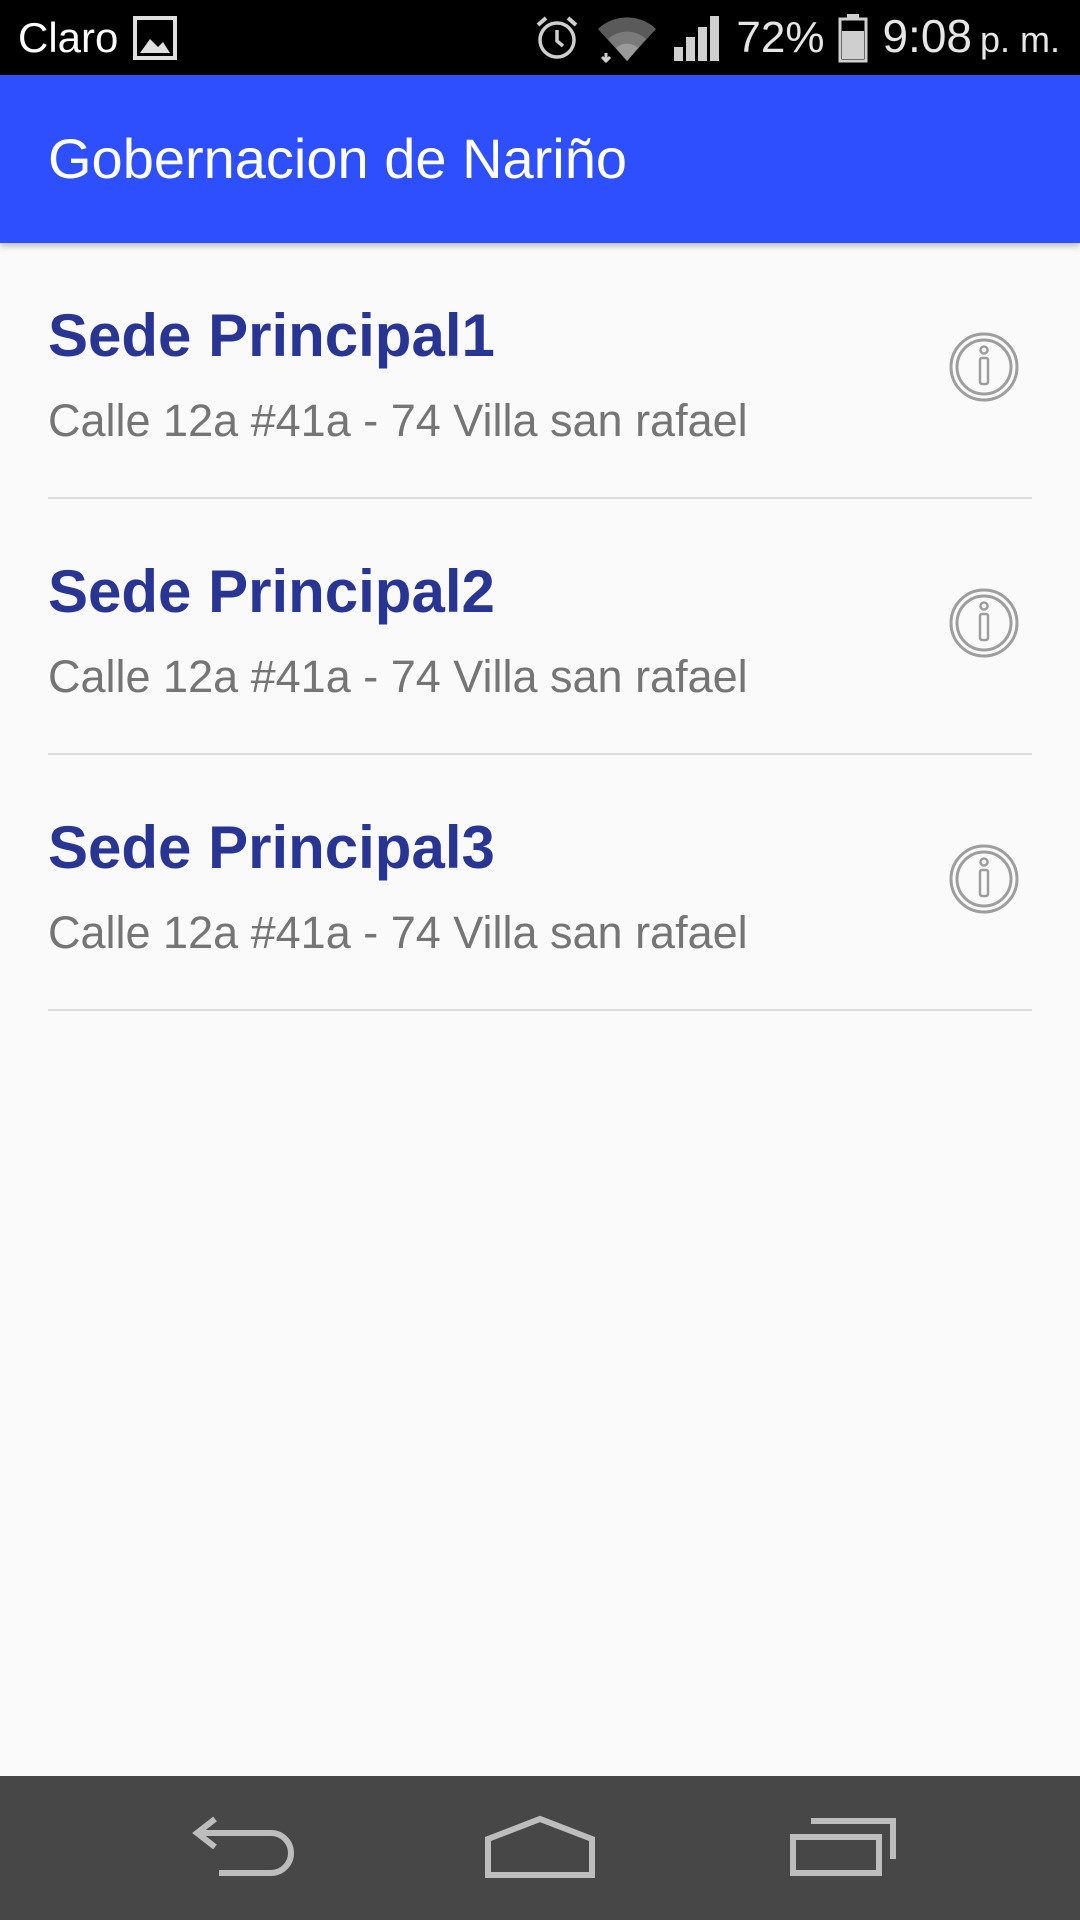  I want to click on back-icon, so click(243, 1846).